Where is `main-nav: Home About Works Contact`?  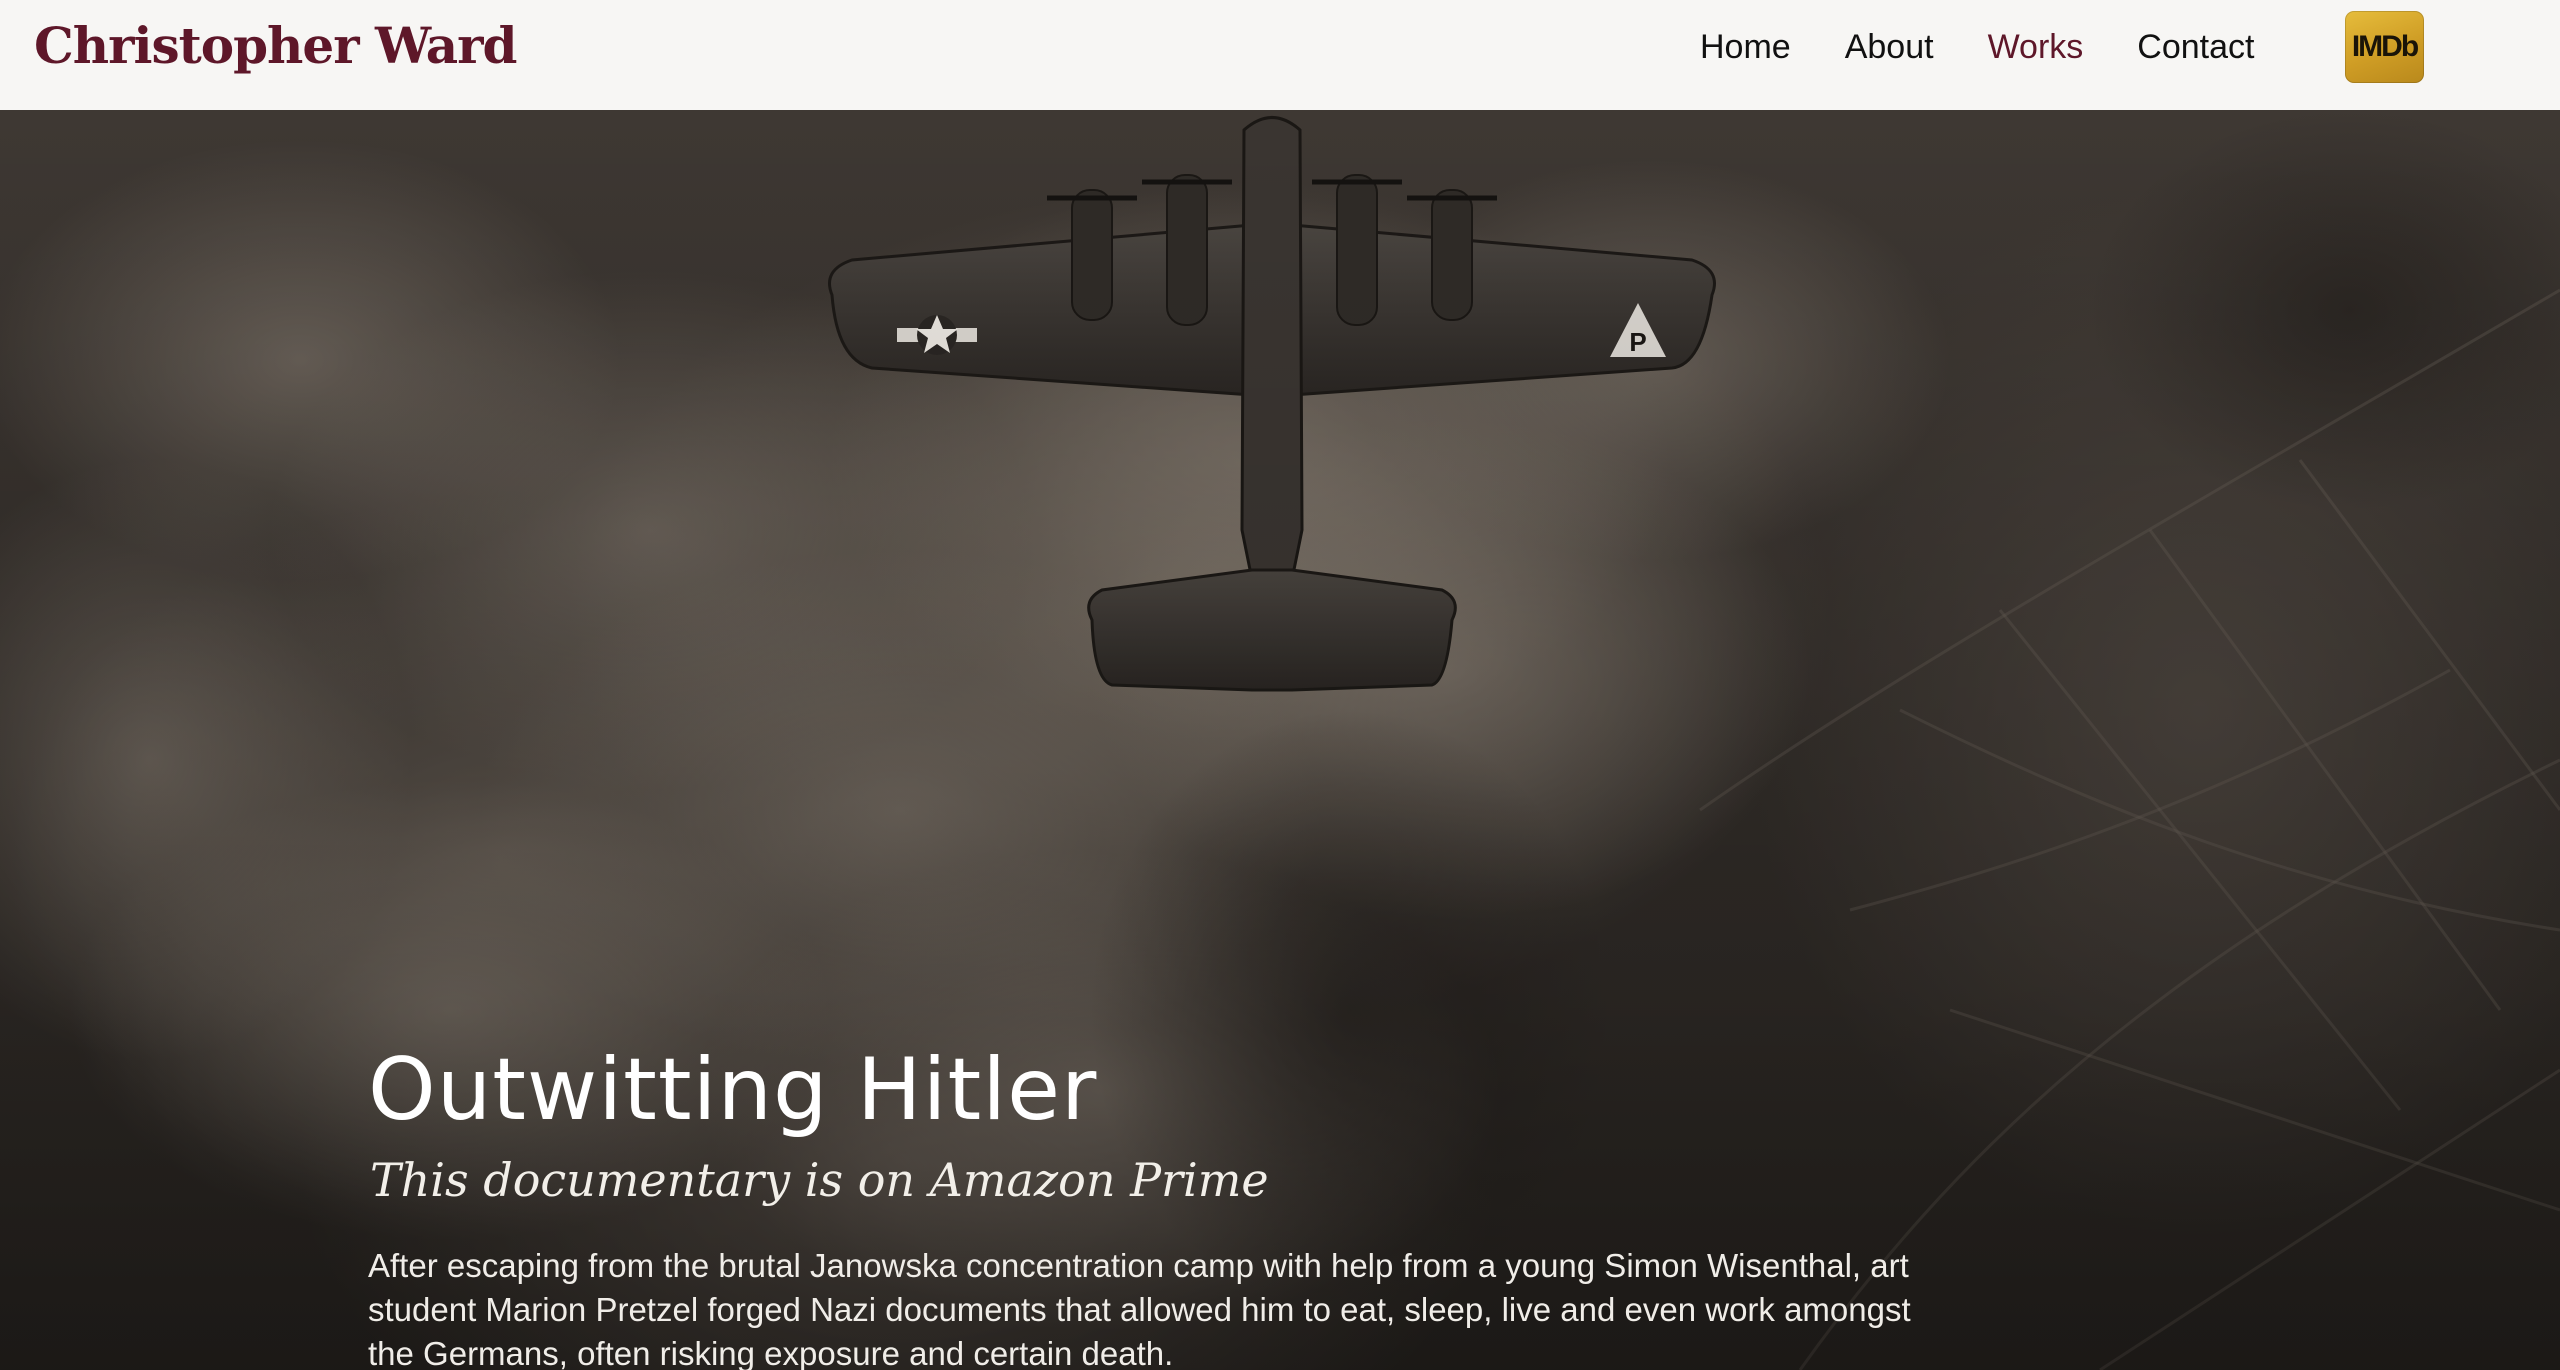 main-nav: Home About Works Contact is located at coordinates (1977, 47).